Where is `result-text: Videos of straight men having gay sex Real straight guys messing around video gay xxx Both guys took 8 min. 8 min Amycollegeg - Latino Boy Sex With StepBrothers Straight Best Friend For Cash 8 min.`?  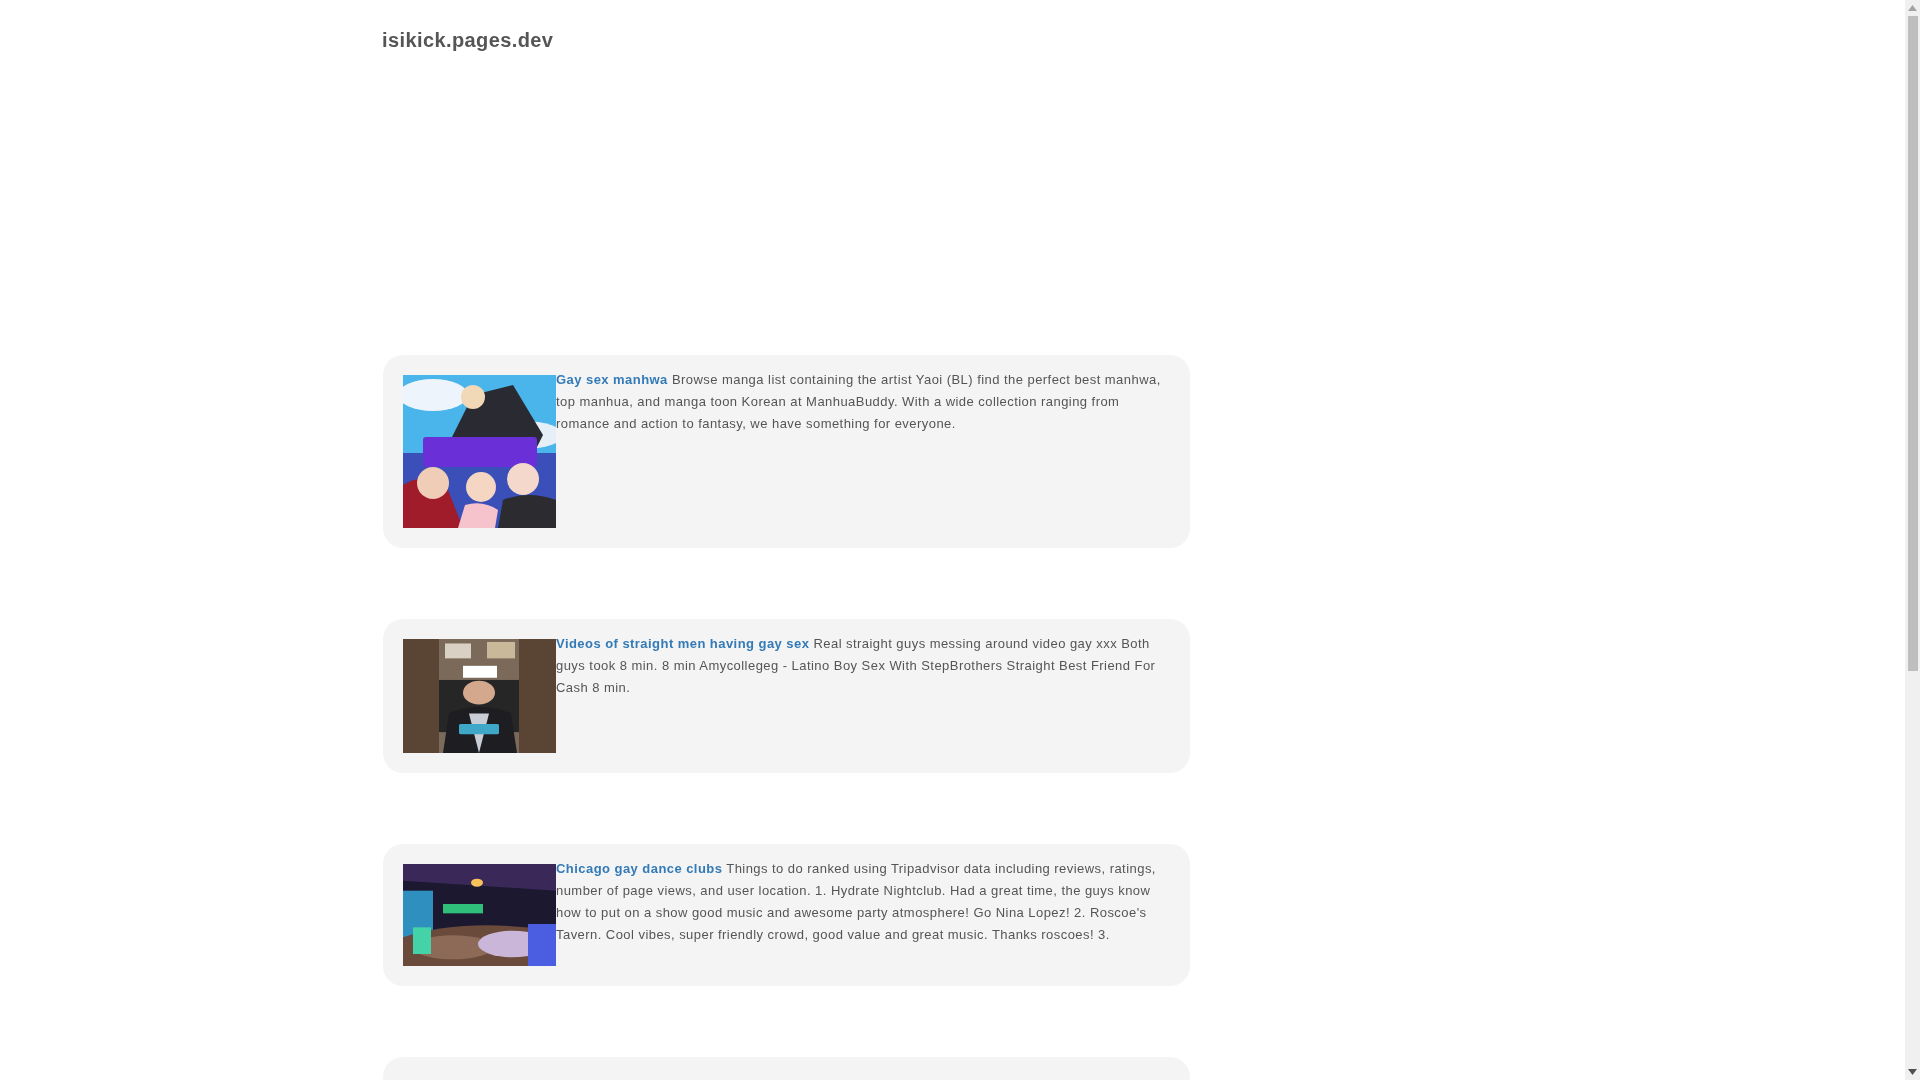
result-text: Videos of straight men having gay sex Real straight guys messing around video gay xxx Both guys took 8 min. 8 min Amycollegeg - Latino Boy Sex With StepBrothers Straight Best Friend For Cash 8 min. is located at coordinates (856, 666).